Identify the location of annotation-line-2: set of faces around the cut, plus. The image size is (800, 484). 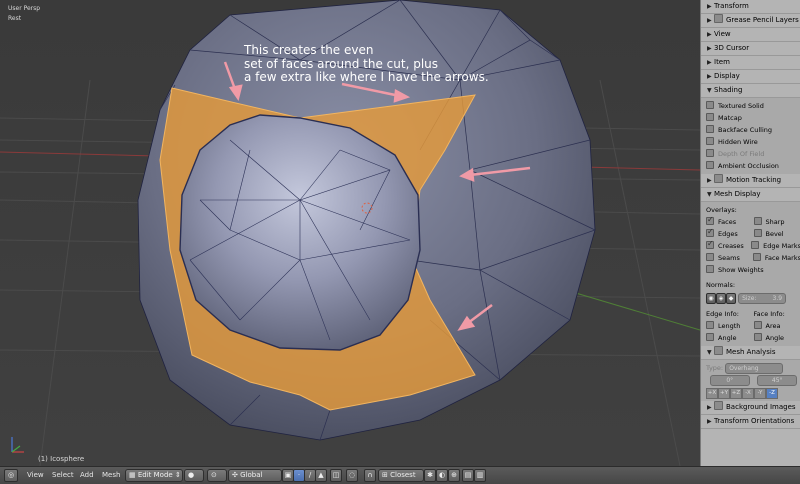
(341, 64).